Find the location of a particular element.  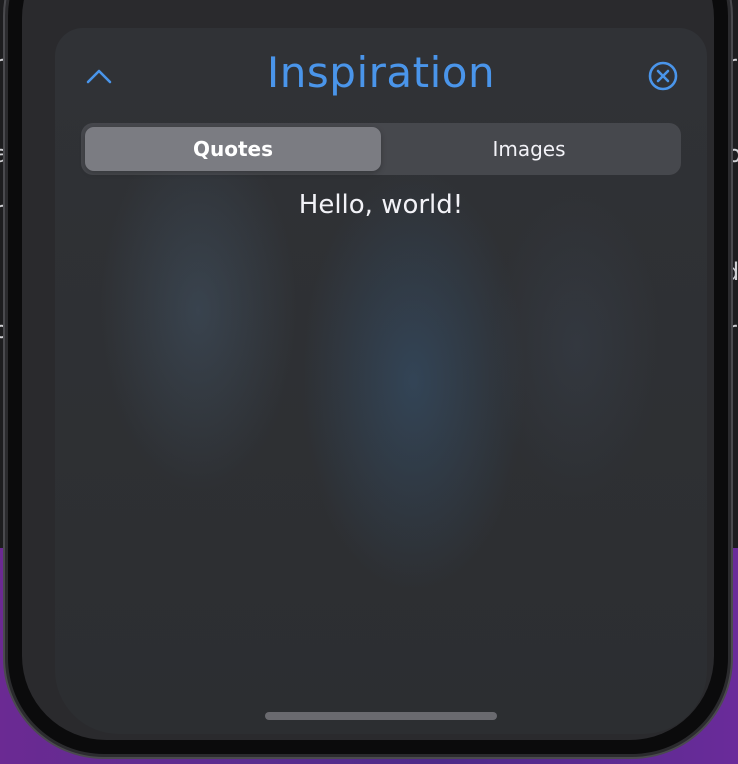

segment-quotes: Quotes is located at coordinates (233, 149).